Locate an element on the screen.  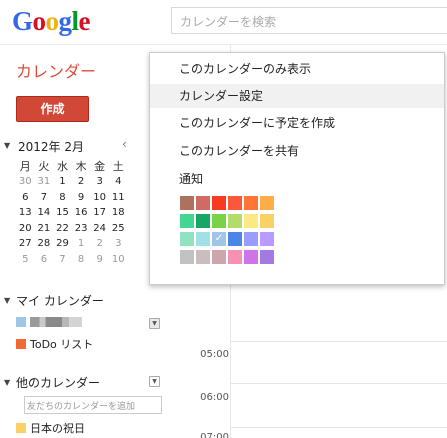
menu-item-create-event: このカレンダーに予定を作成 is located at coordinates (297, 123).